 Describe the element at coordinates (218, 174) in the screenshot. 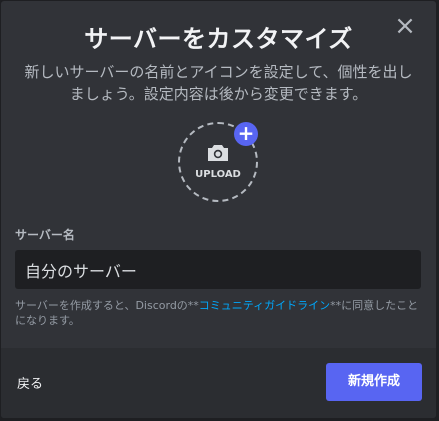

I see `upload-label: UPLOAD` at that location.